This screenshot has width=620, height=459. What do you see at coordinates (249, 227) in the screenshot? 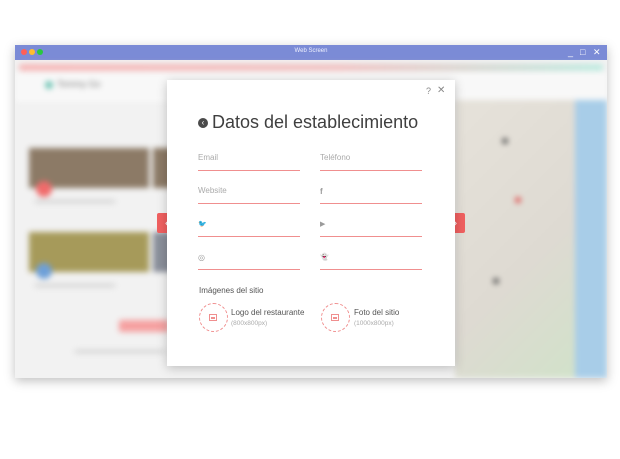
I see `twitter-field: 🐦` at bounding box center [249, 227].